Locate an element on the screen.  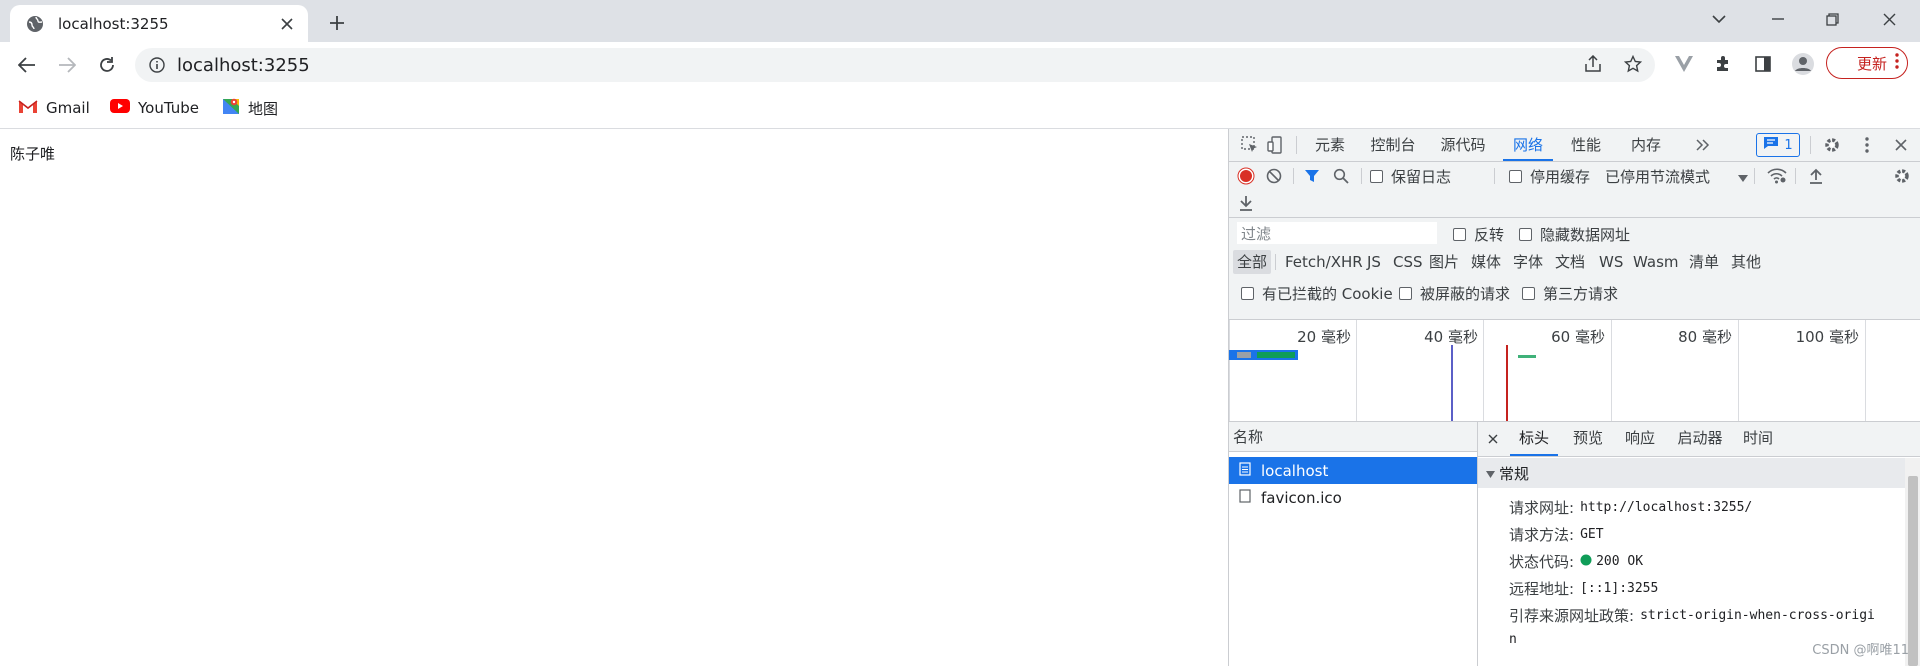
browser-tab: localhost:3255 is located at coordinates (159, 23).